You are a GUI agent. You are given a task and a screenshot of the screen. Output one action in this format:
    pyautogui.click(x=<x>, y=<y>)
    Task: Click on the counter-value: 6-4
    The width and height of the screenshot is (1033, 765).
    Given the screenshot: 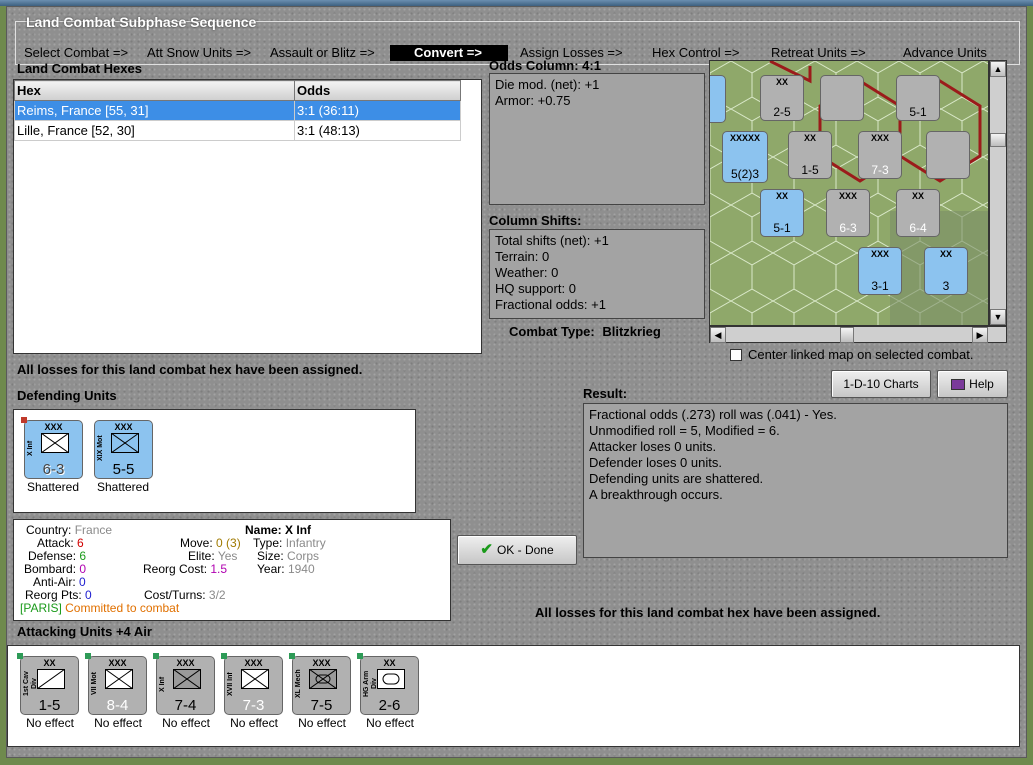 What is the action you would take?
    pyautogui.click(x=918, y=228)
    